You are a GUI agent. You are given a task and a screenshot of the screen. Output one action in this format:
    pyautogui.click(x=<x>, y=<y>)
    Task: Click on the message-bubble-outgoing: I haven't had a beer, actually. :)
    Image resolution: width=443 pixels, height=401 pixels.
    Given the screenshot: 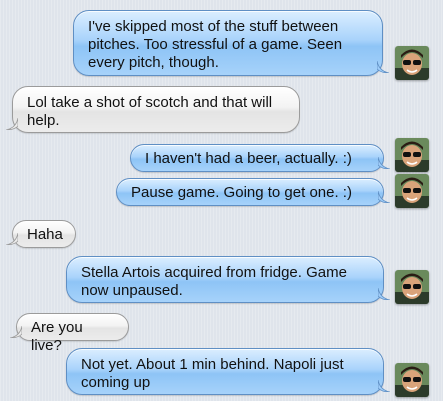 What is the action you would take?
    pyautogui.click(x=260, y=158)
    